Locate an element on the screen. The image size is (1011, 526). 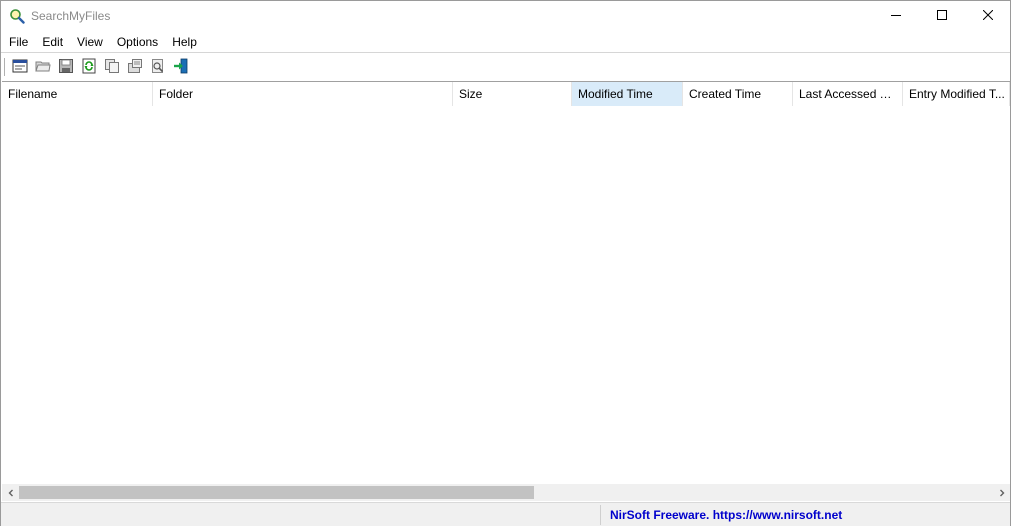
column-header-folder: Folder is located at coordinates (303, 94).